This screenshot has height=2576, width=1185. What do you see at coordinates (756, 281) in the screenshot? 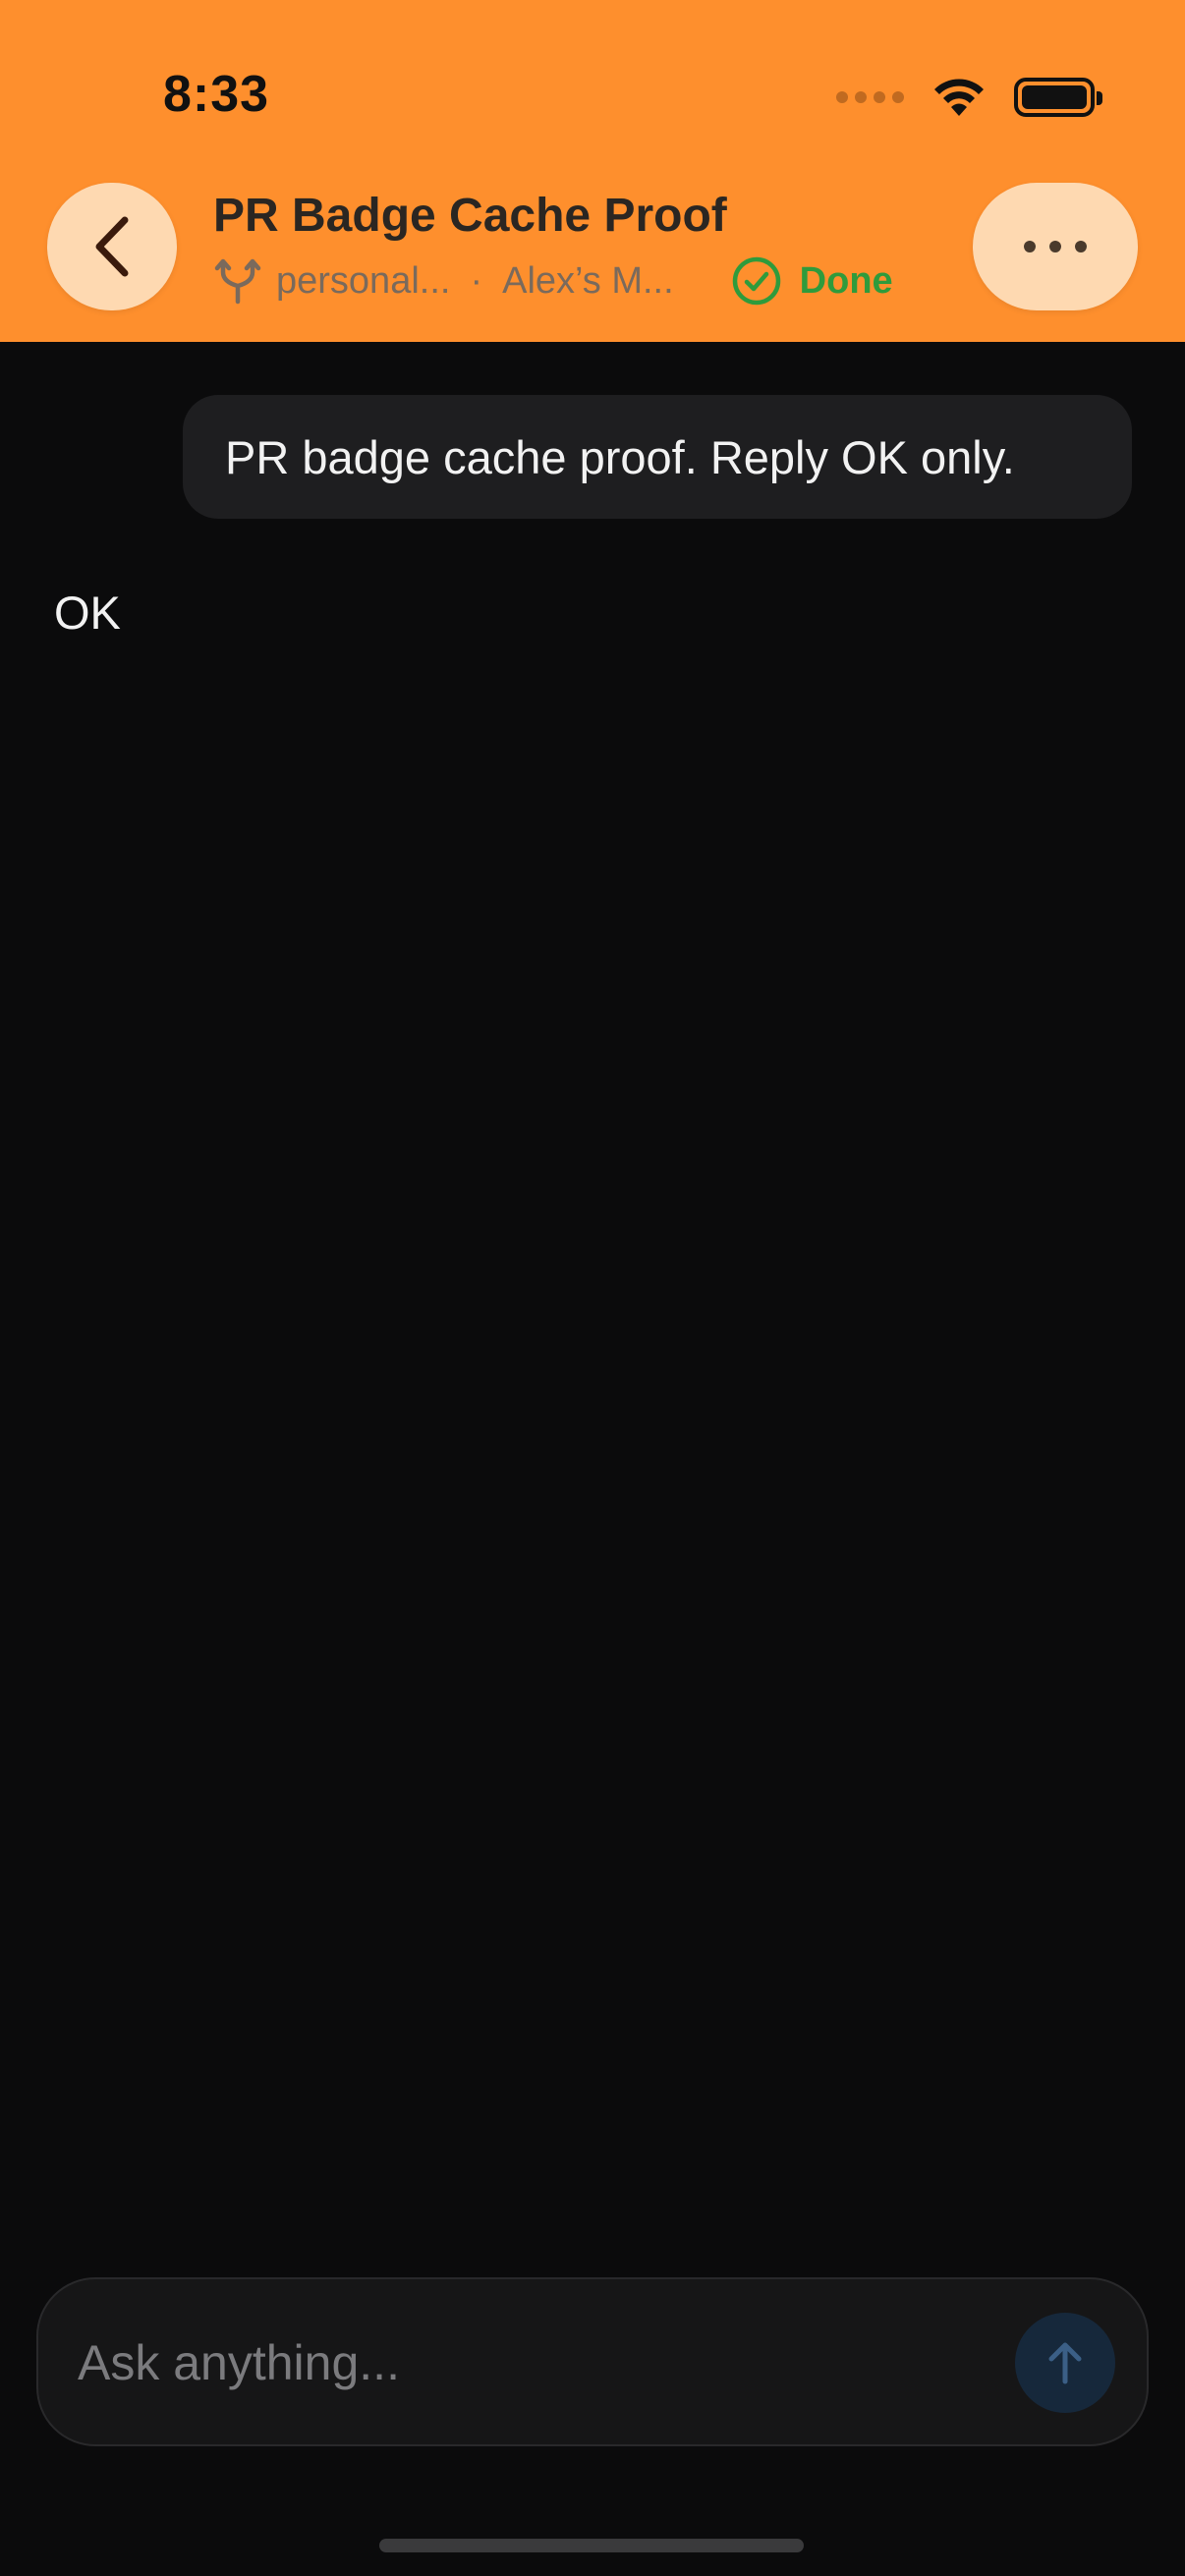
I see `check-circle-icon` at bounding box center [756, 281].